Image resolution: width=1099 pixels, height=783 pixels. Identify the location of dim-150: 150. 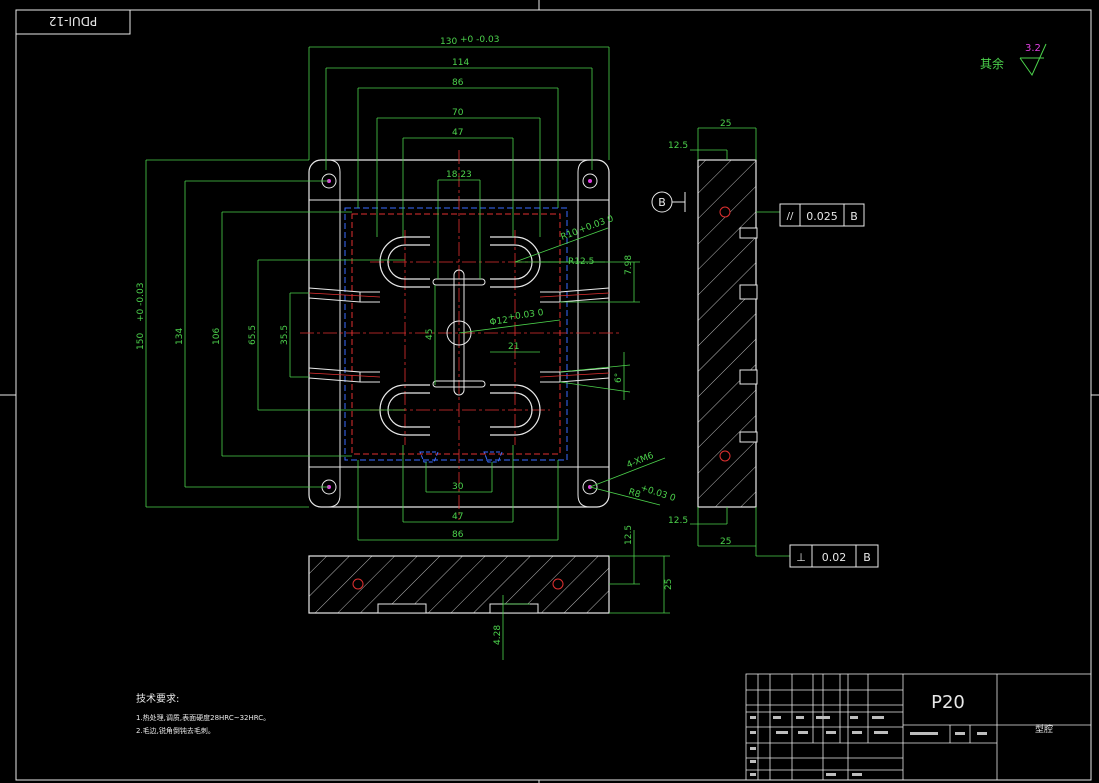
(141, 341).